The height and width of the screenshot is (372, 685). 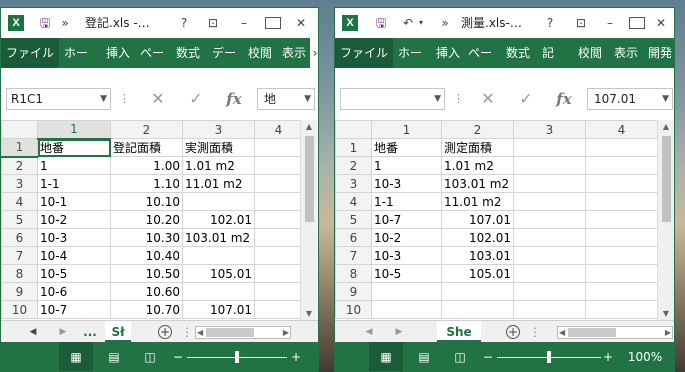 I want to click on zoom-slider-knob, so click(x=237, y=357).